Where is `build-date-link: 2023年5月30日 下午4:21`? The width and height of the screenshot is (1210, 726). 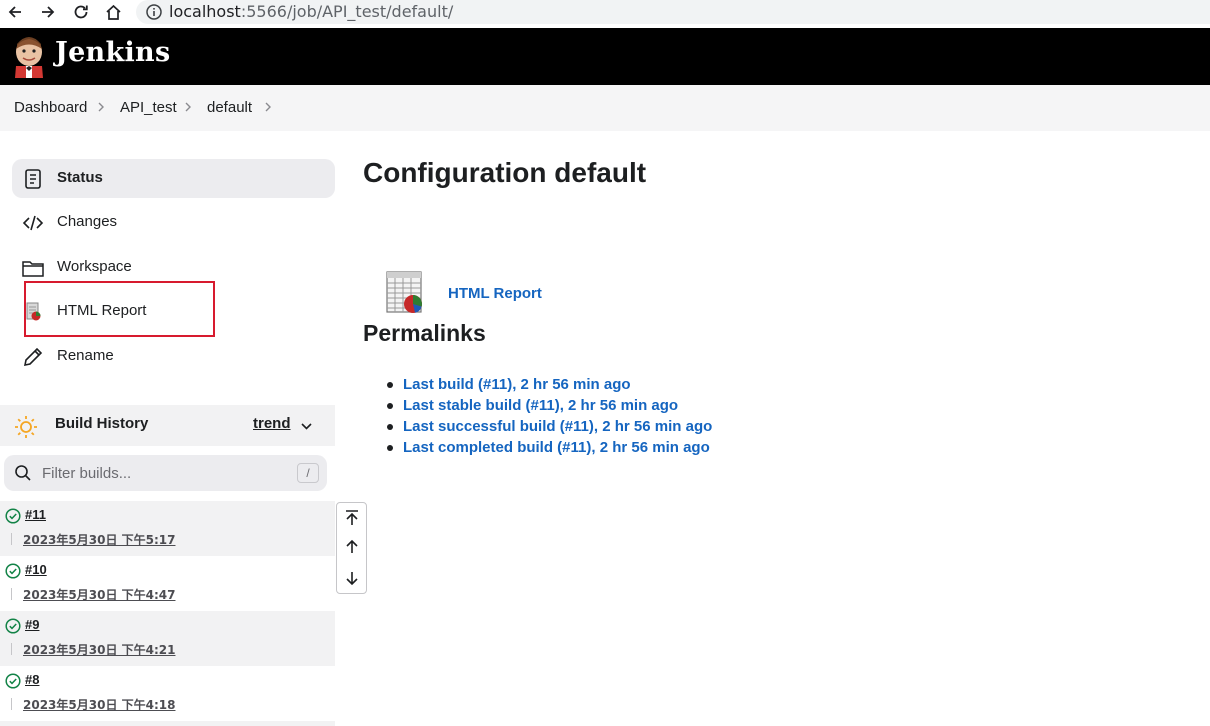 build-date-link: 2023年5月30日 下午4:21 is located at coordinates (99, 649).